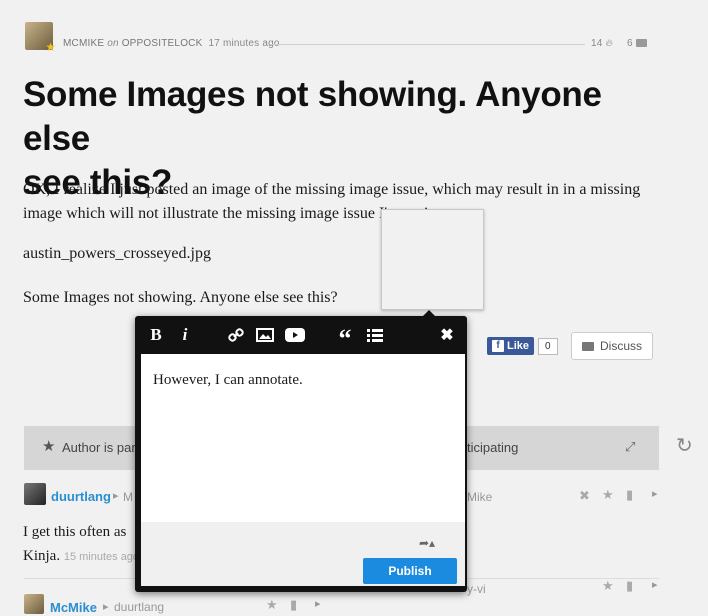  Describe the element at coordinates (162, 43) in the screenshot. I see `blog-name: OPPOSITELOCK` at that location.